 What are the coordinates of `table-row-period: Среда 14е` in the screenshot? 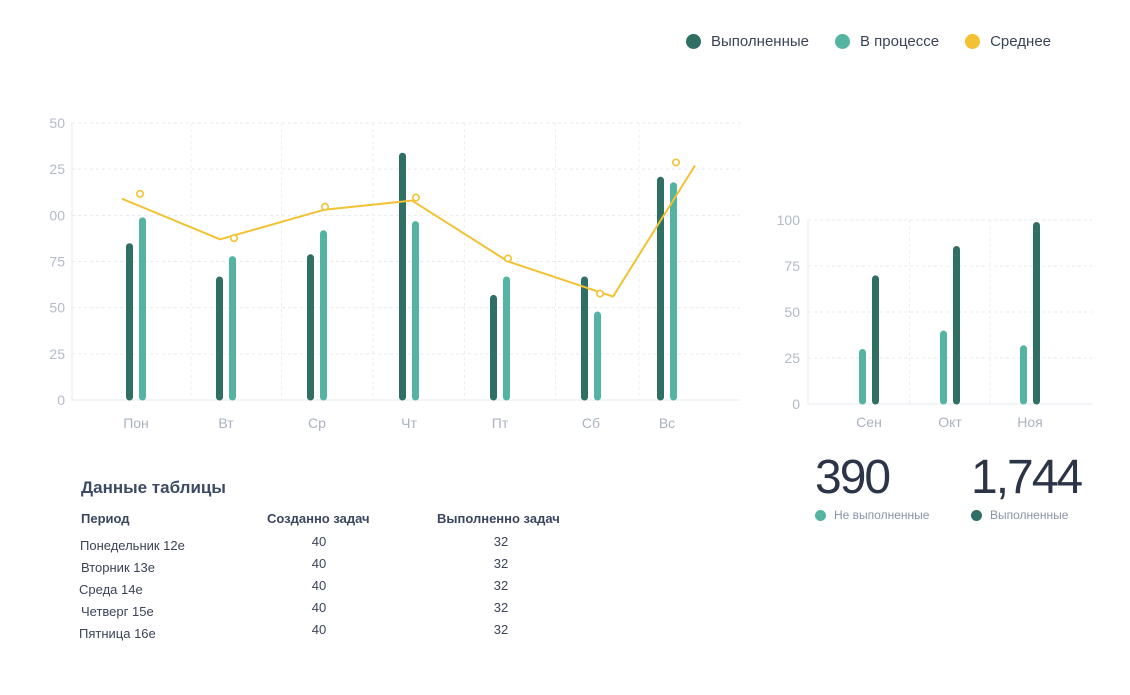 It's located at (111, 589).